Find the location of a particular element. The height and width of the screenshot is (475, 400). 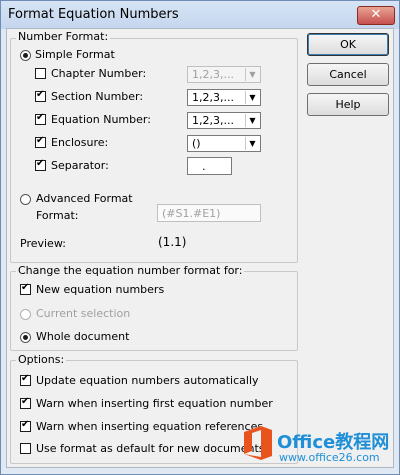

change-format-legend: Change the equation number format for: is located at coordinates (130, 270).